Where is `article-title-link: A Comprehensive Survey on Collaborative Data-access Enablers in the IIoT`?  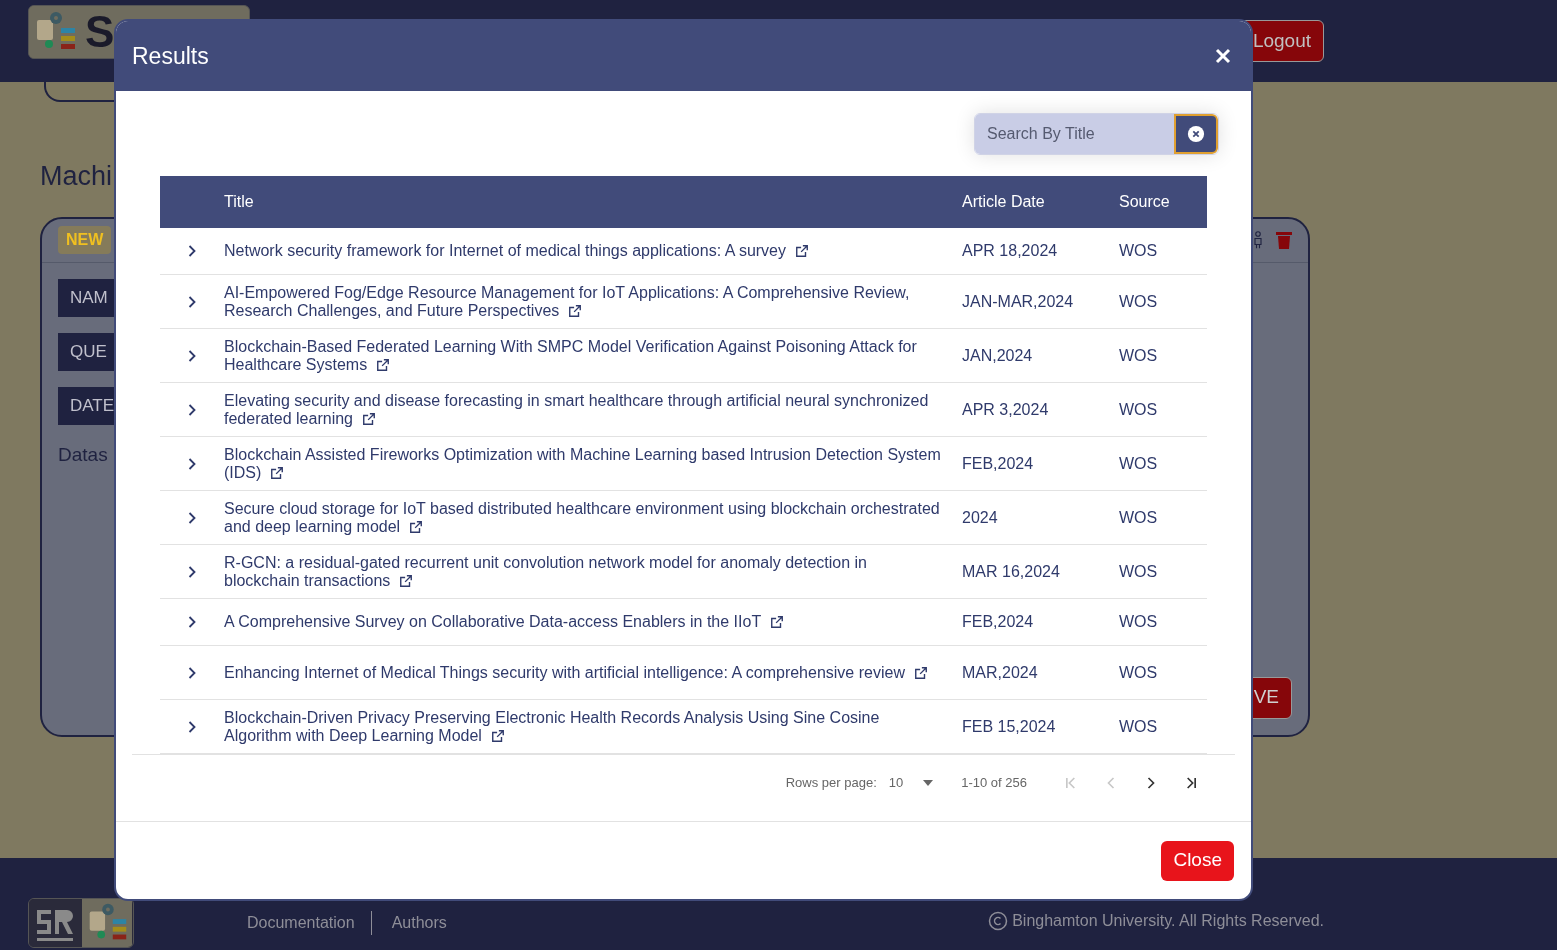 article-title-link: A Comprehensive Survey on Collaborative Data-access Enablers in the IIoT is located at coordinates (585, 622).